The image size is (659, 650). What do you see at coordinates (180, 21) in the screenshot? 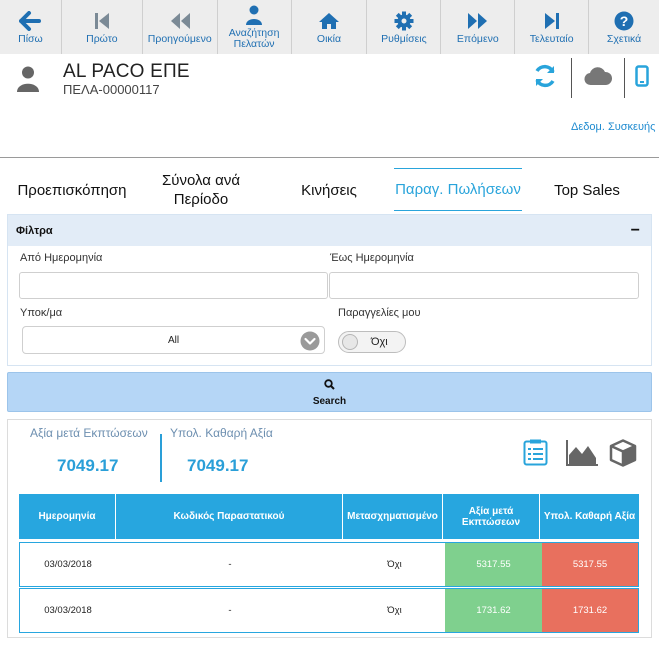
I see `rewind-icon` at bounding box center [180, 21].